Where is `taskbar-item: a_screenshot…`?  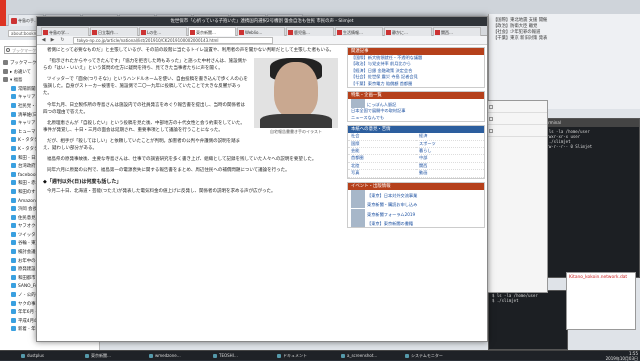
taskbar-item: a_screenshot… is located at coordinates (370, 356).